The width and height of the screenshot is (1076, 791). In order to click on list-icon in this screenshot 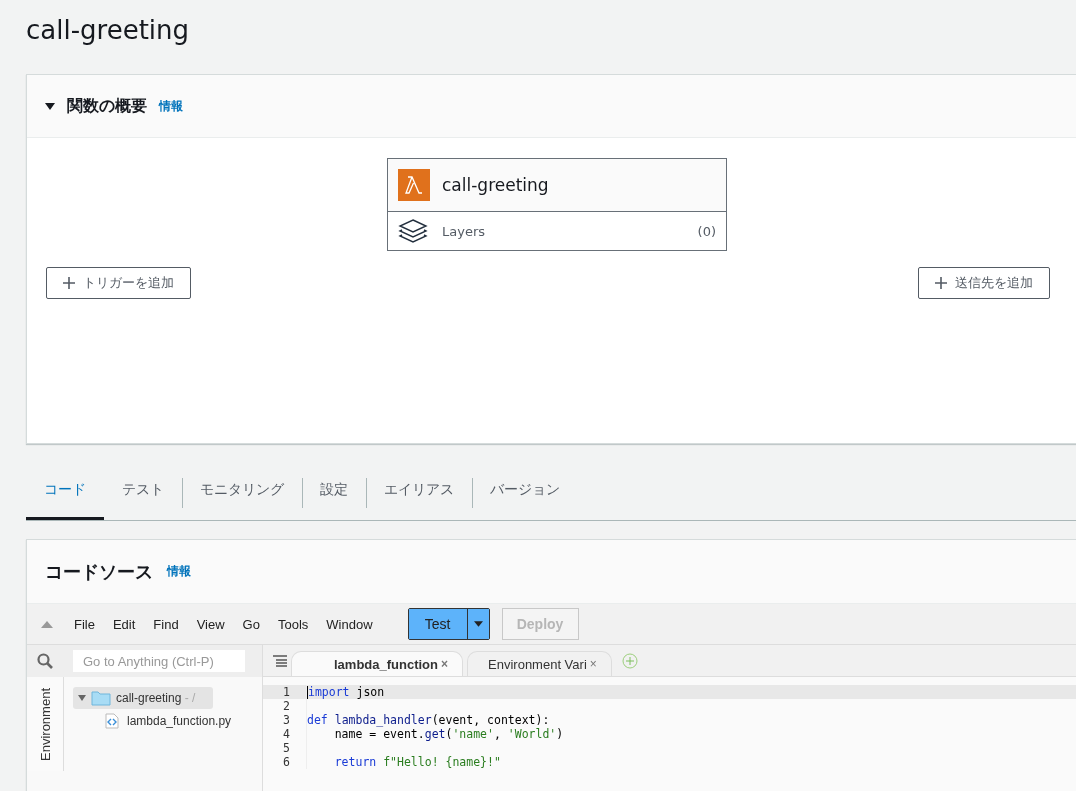, I will do `click(280, 660)`.